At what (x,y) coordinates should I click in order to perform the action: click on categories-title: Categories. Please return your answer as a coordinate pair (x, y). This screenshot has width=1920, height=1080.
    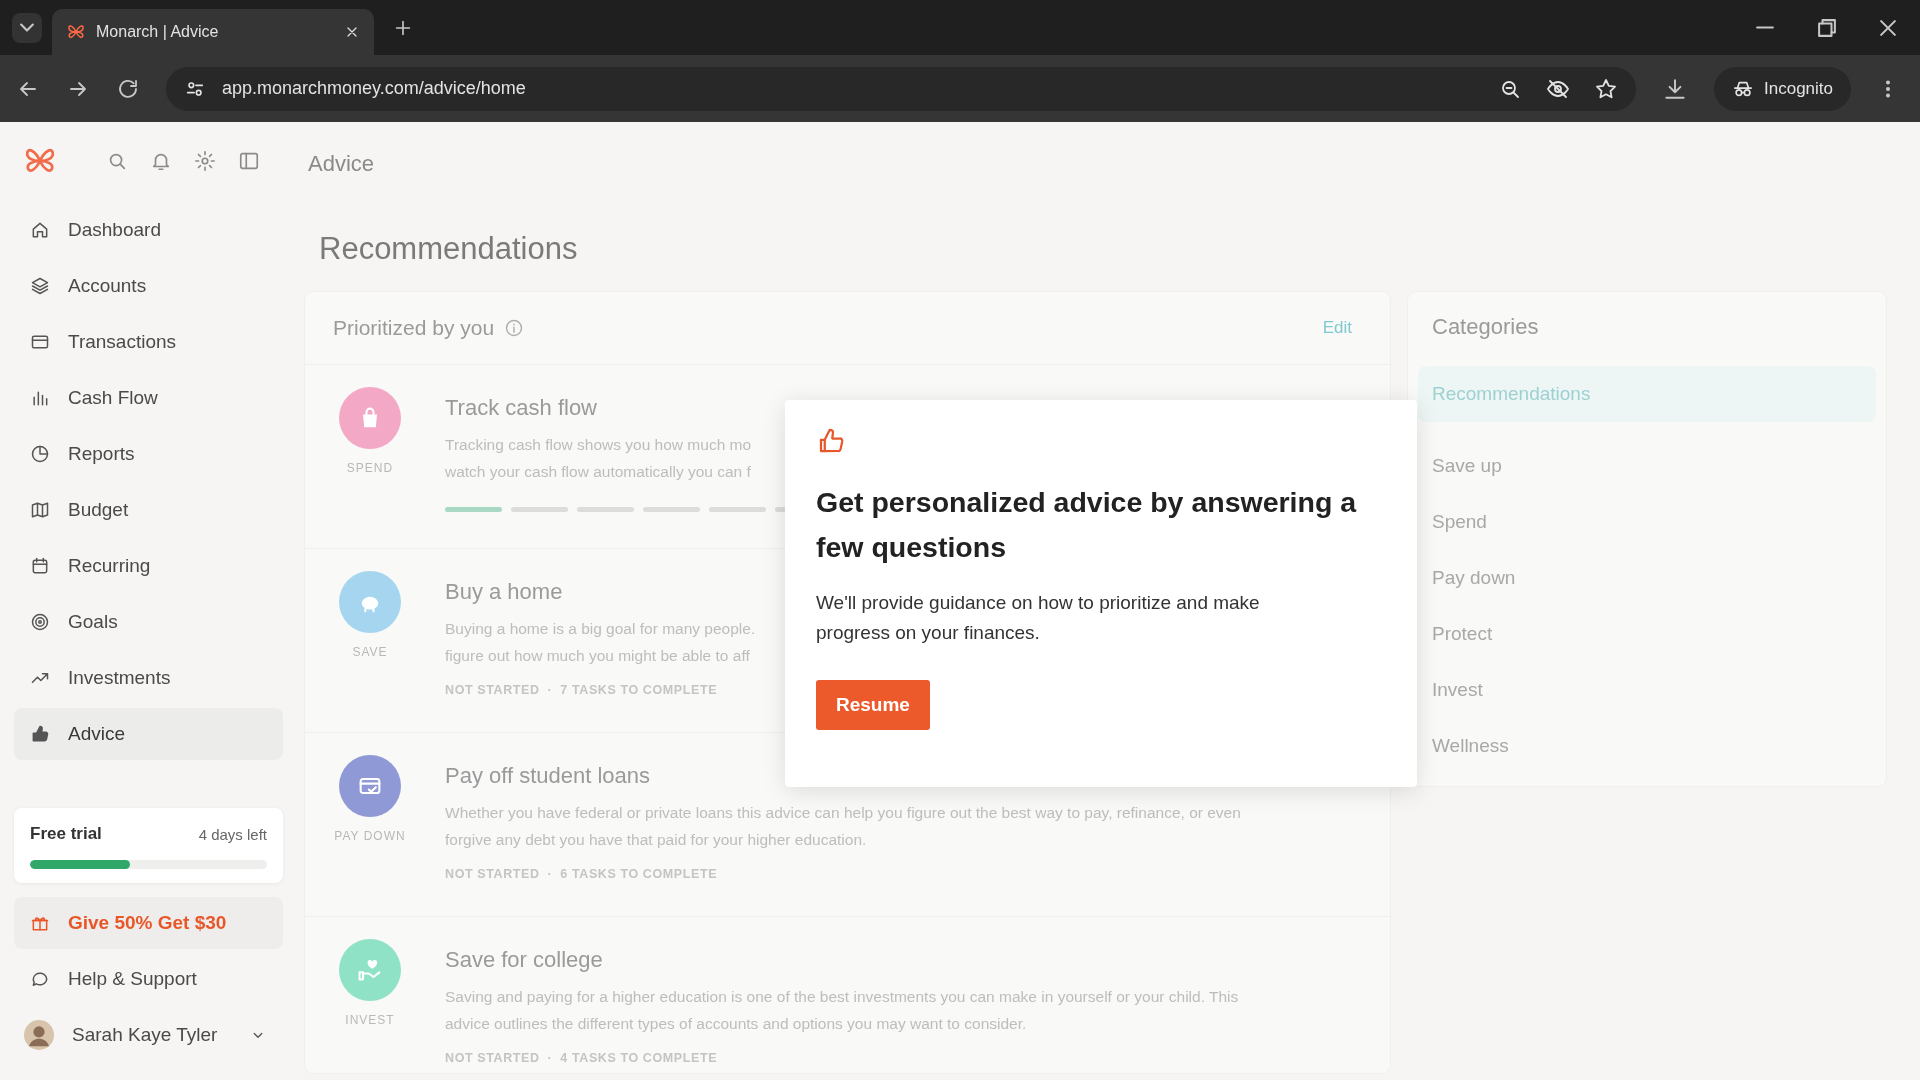
    Looking at the image, I should click on (1485, 327).